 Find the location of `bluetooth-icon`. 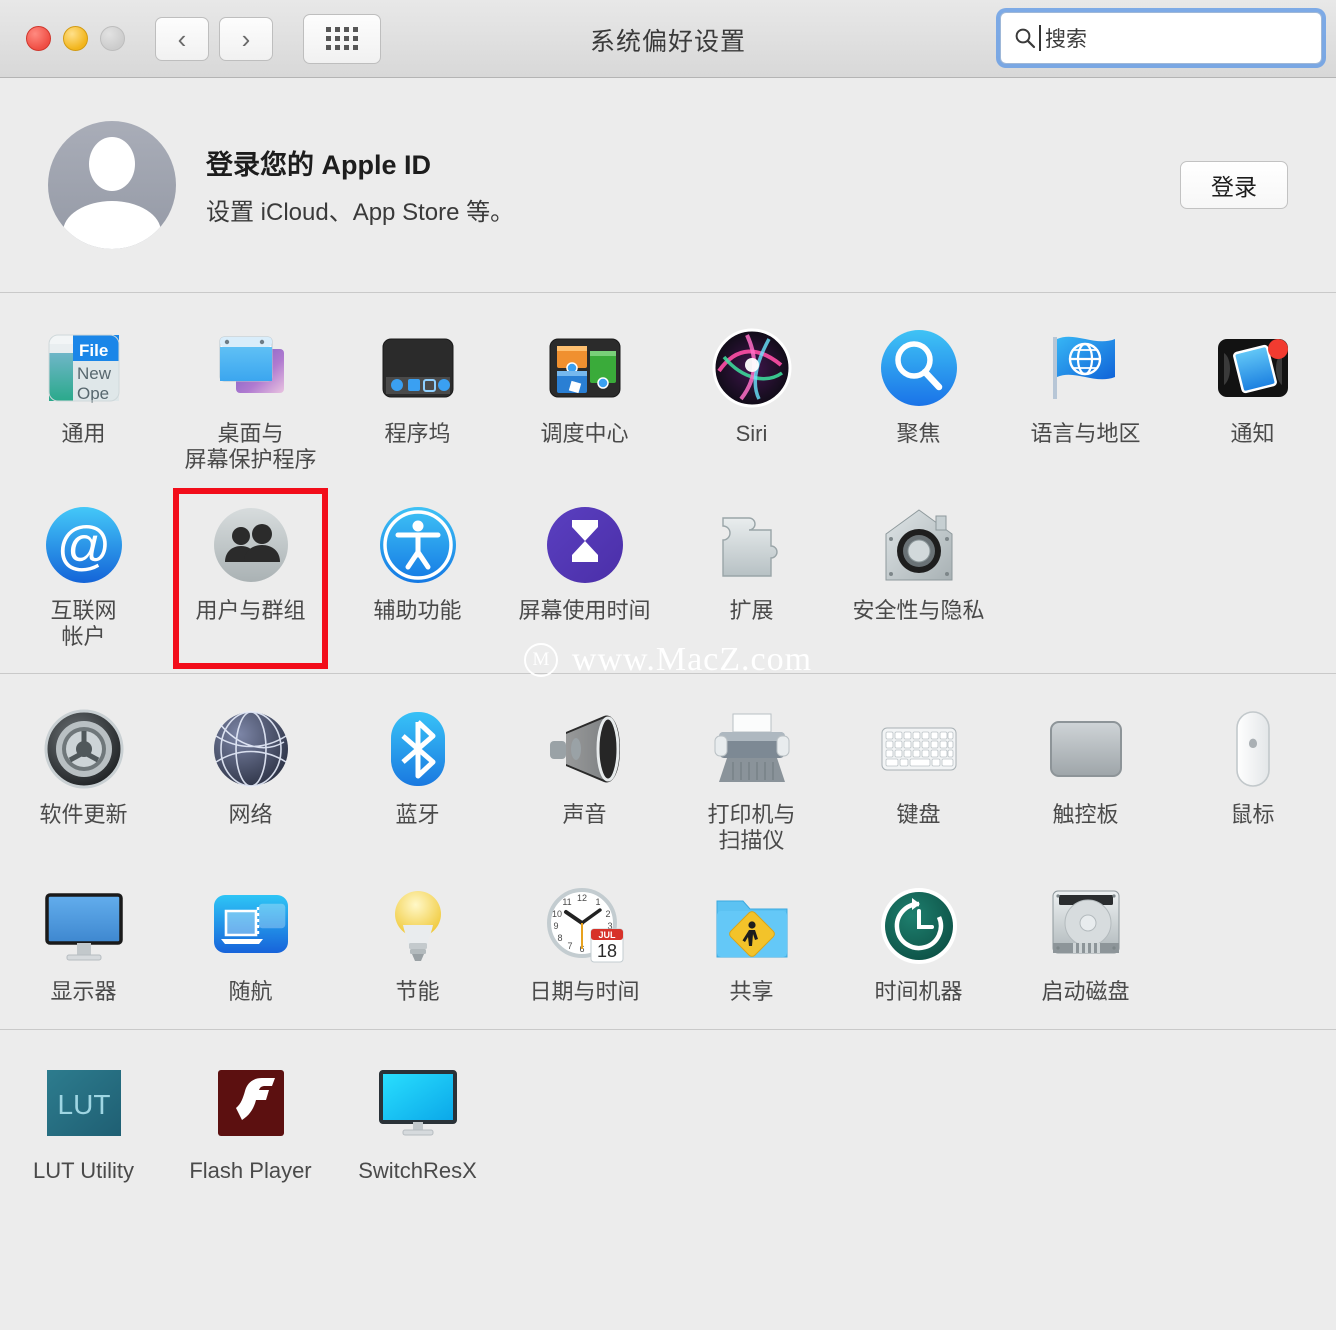

bluetooth-icon is located at coordinates (418, 749).